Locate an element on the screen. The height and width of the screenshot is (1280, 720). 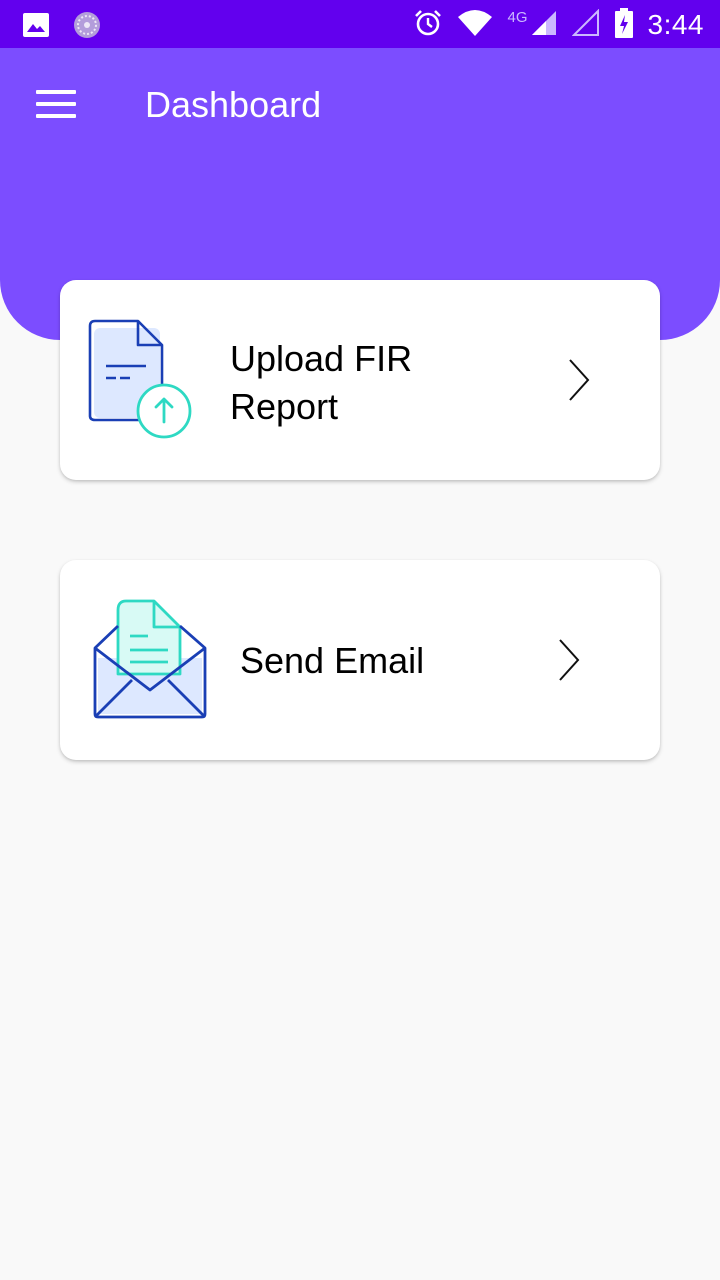
document-upload-icon is located at coordinates (141, 383).